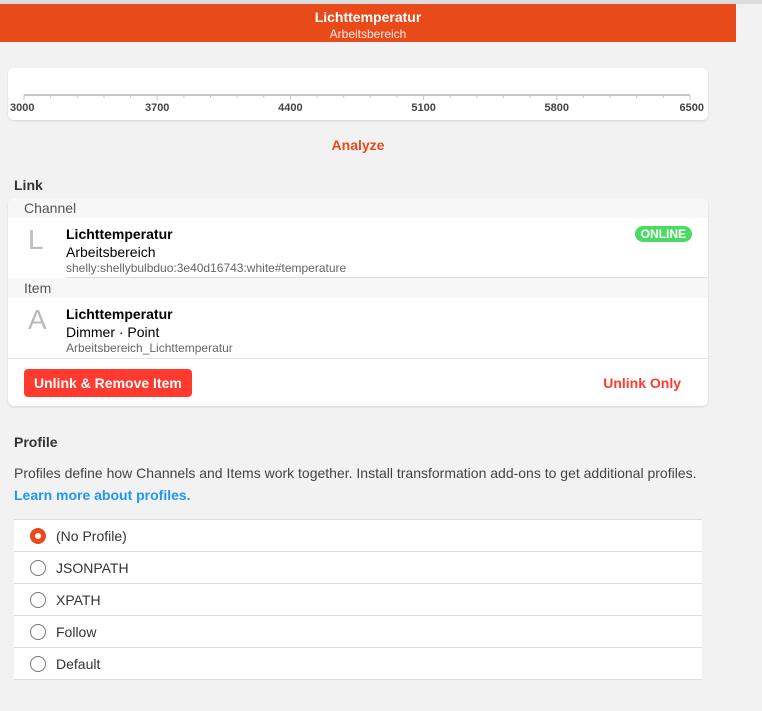  What do you see at coordinates (78, 600) in the screenshot?
I see `profile-option-label: XPATH` at bounding box center [78, 600].